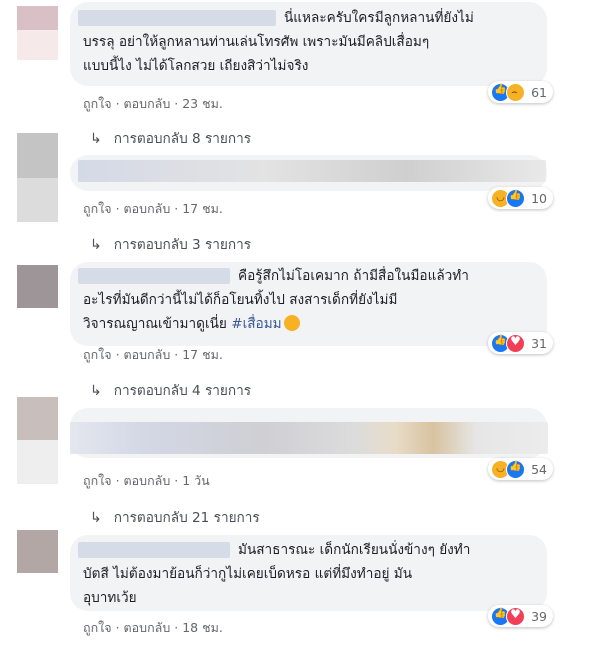 The image size is (589, 645). I want to click on replies-label: การตอบกลับ 4 รายการ, so click(182, 391).